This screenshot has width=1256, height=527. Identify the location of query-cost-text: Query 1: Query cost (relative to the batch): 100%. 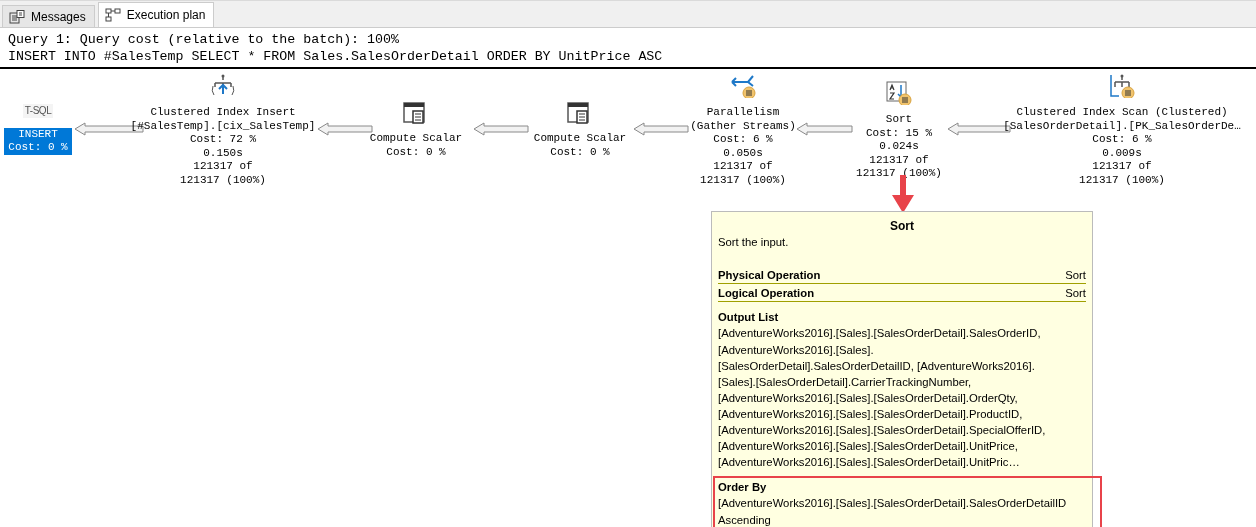
(204, 39).